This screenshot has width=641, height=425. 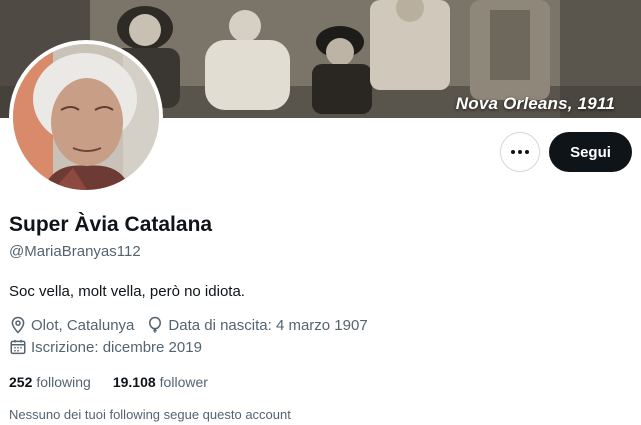 I want to click on birthdate-text: Data di nascita: 4 marzo 1907, so click(x=268, y=325).